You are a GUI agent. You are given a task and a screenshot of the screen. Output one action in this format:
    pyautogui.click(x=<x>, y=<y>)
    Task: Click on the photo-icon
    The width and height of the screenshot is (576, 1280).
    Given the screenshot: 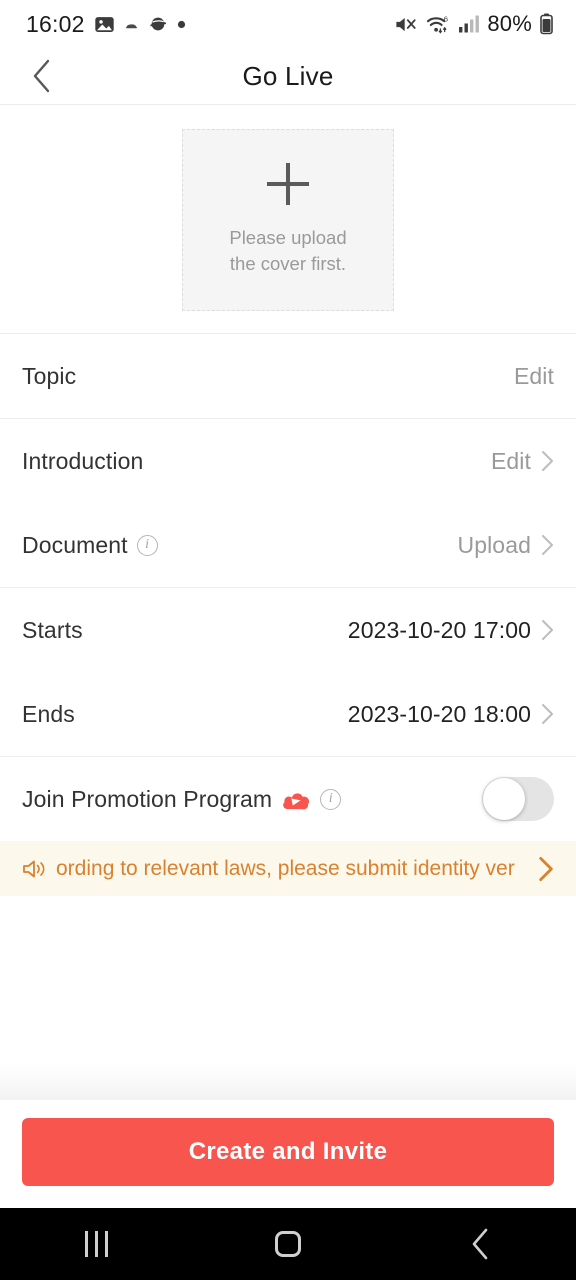 What is the action you would take?
    pyautogui.click(x=104, y=24)
    